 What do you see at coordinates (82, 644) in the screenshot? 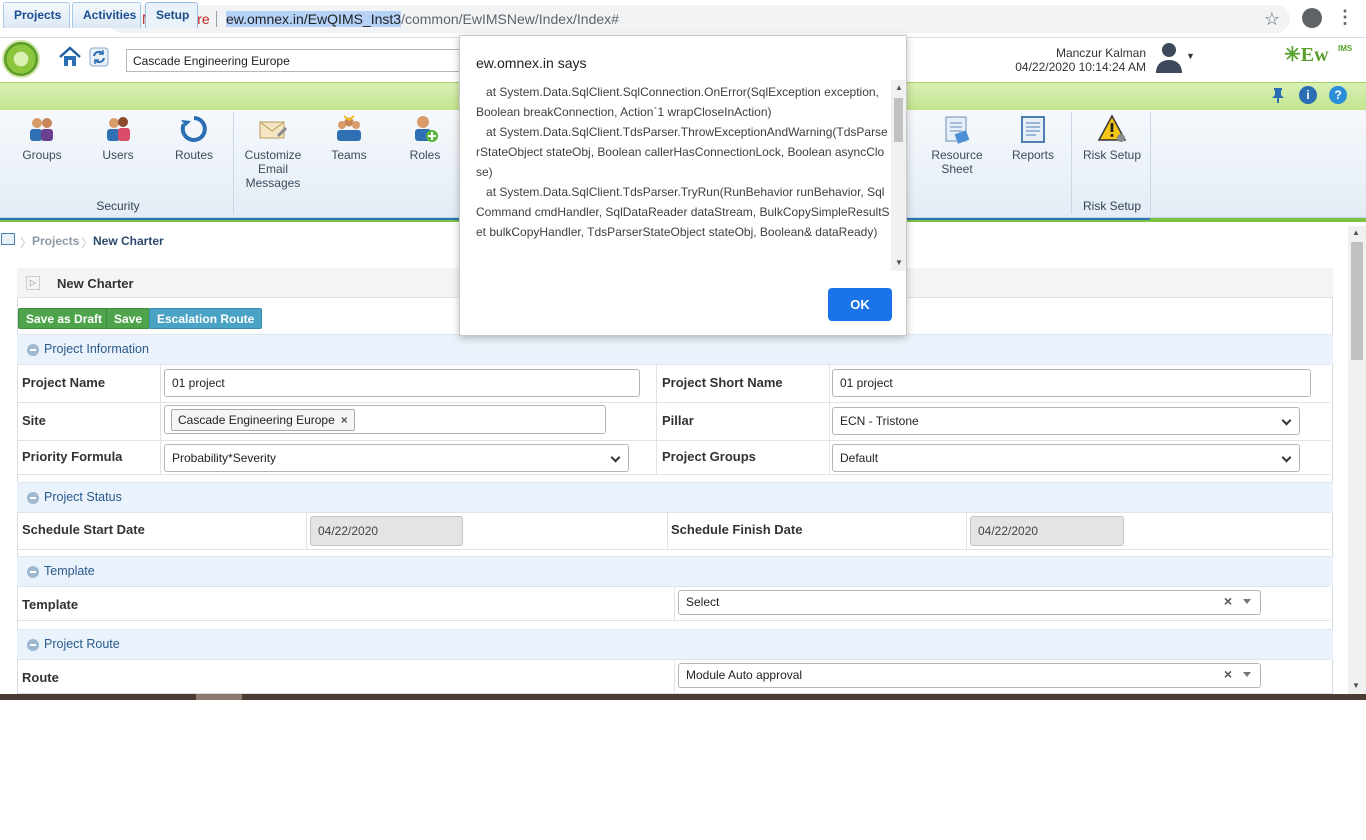
I see `section-title: Project Route` at bounding box center [82, 644].